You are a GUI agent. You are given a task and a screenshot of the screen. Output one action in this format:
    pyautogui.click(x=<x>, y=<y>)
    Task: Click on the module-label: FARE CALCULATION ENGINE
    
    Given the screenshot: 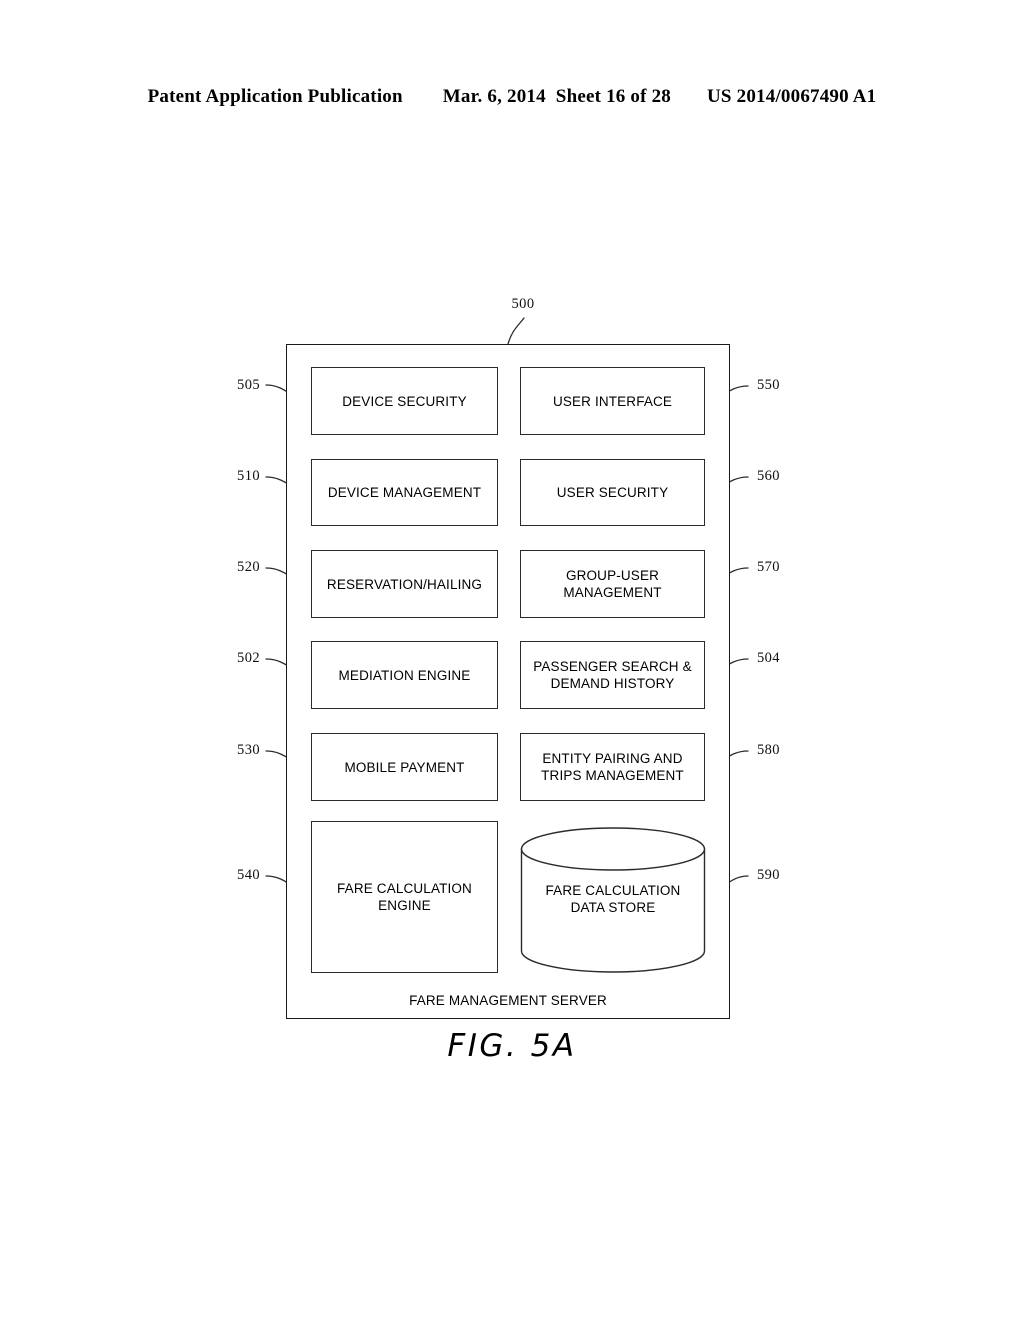 What is the action you would take?
    pyautogui.click(x=404, y=897)
    